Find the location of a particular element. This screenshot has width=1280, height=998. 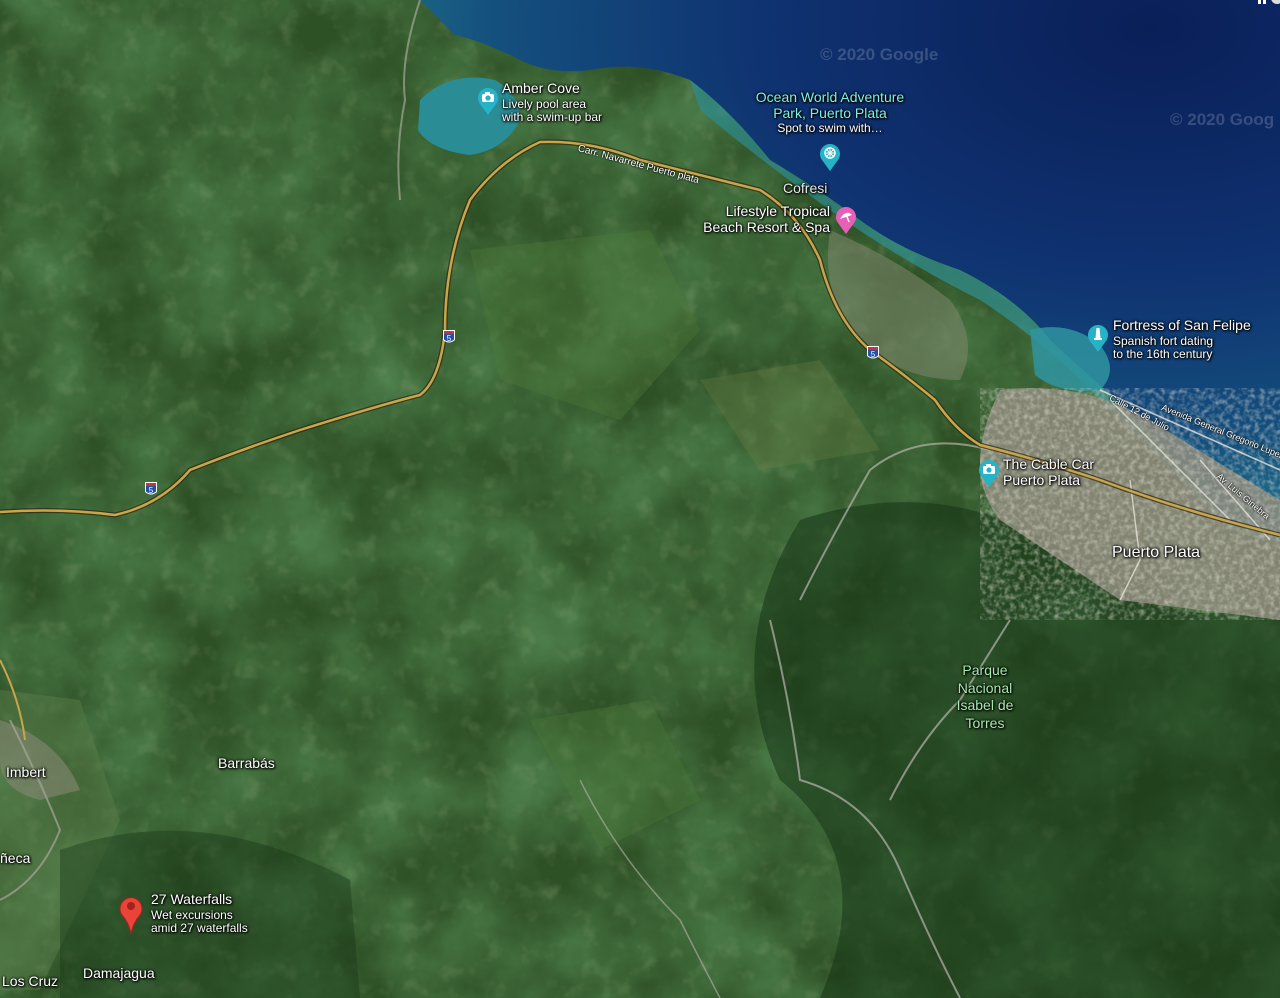

place-label-barrabas: Barrabás is located at coordinates (246, 763).